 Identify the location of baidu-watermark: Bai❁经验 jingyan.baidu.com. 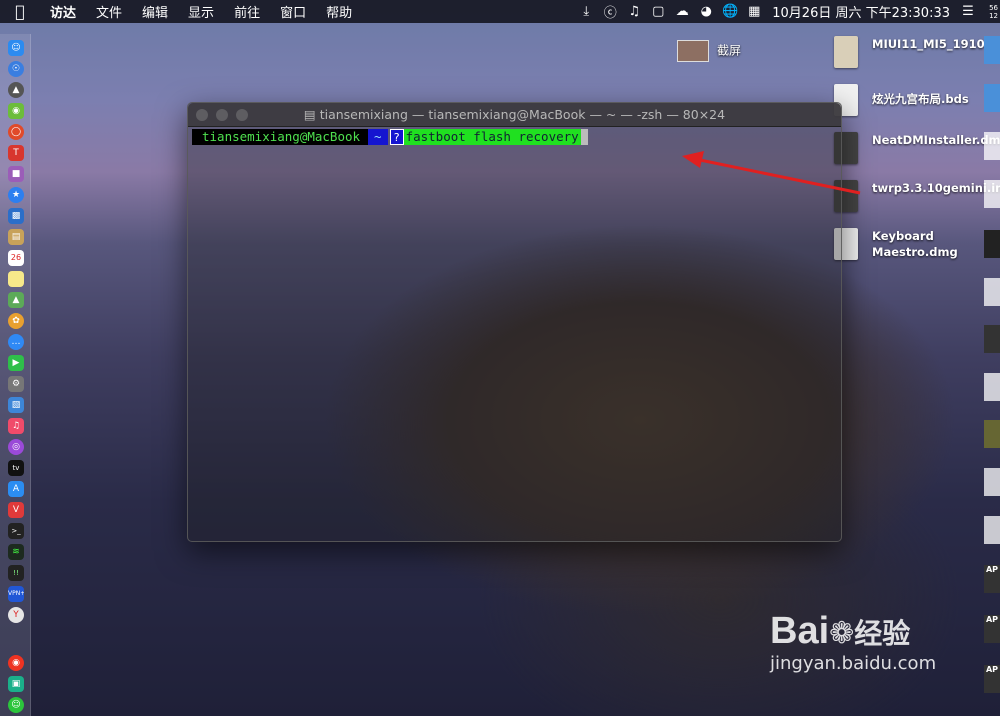
(853, 642).